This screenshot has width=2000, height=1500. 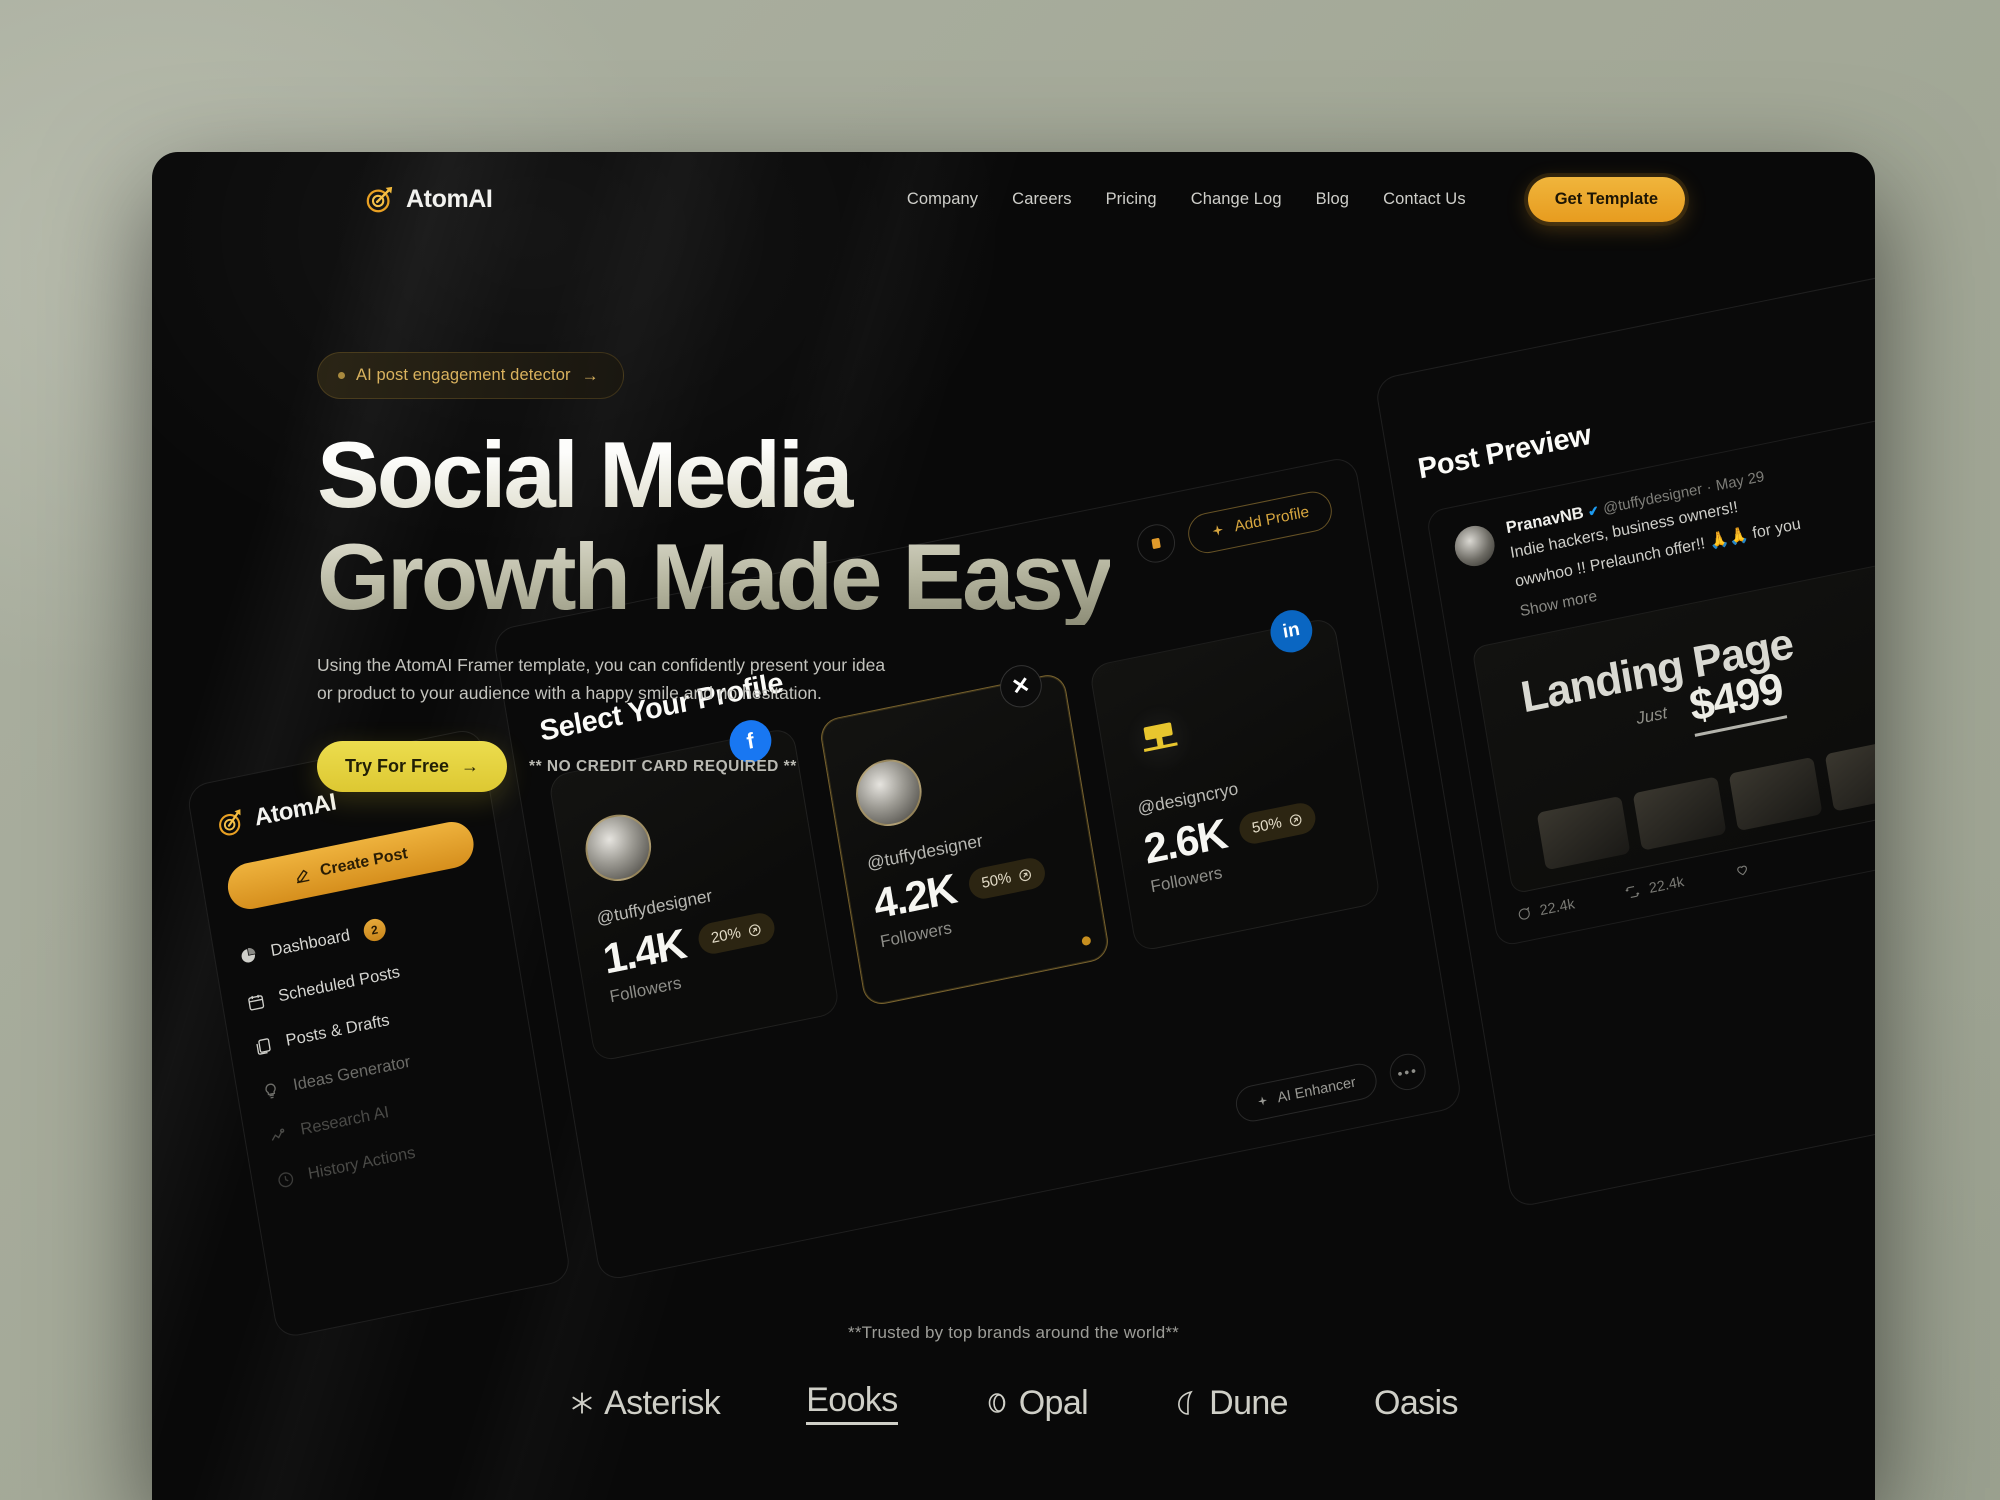 I want to click on growth-badge: 20%, so click(x=736, y=933).